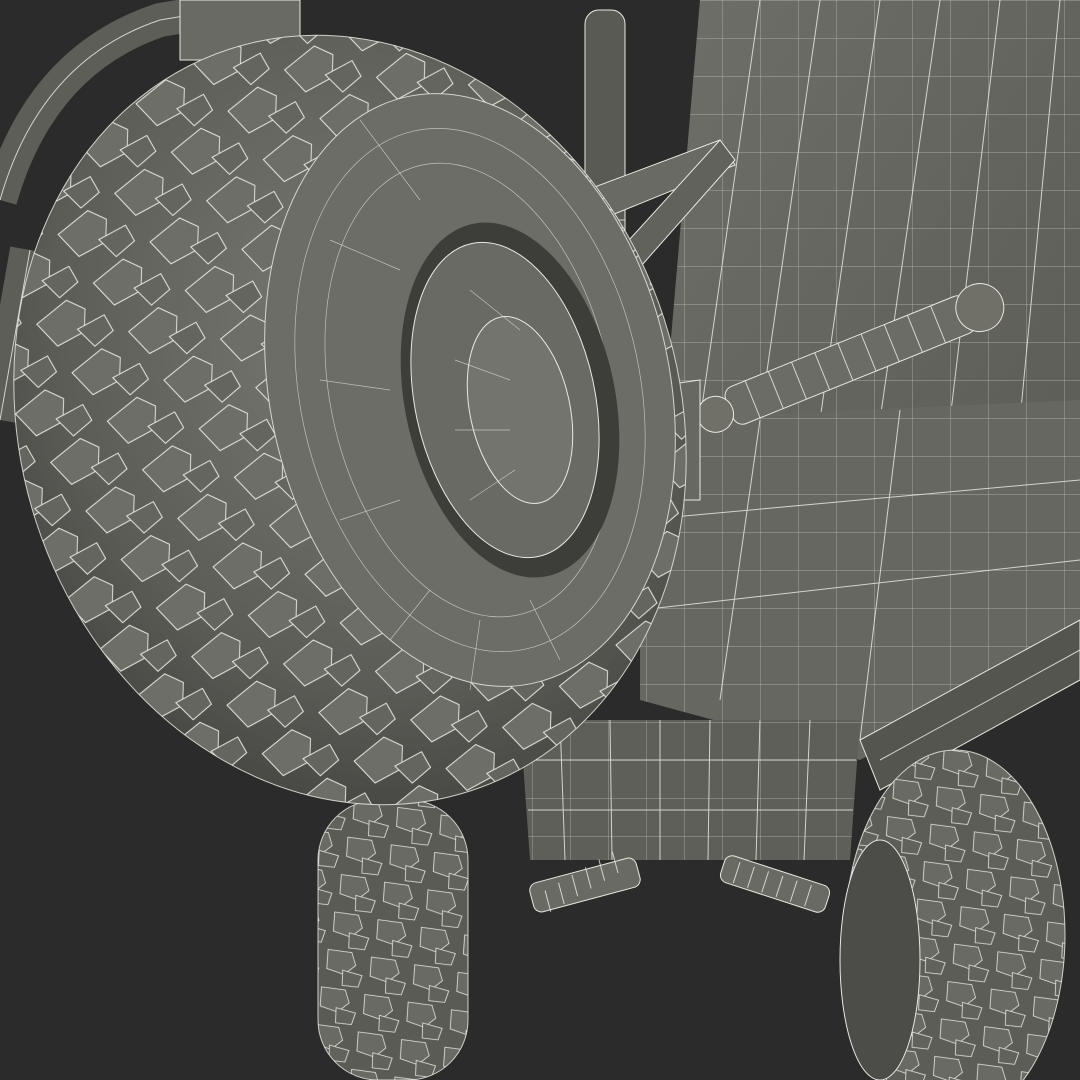 The image size is (1080, 1080). I want to click on rear-left-tire, so click(393, 939).